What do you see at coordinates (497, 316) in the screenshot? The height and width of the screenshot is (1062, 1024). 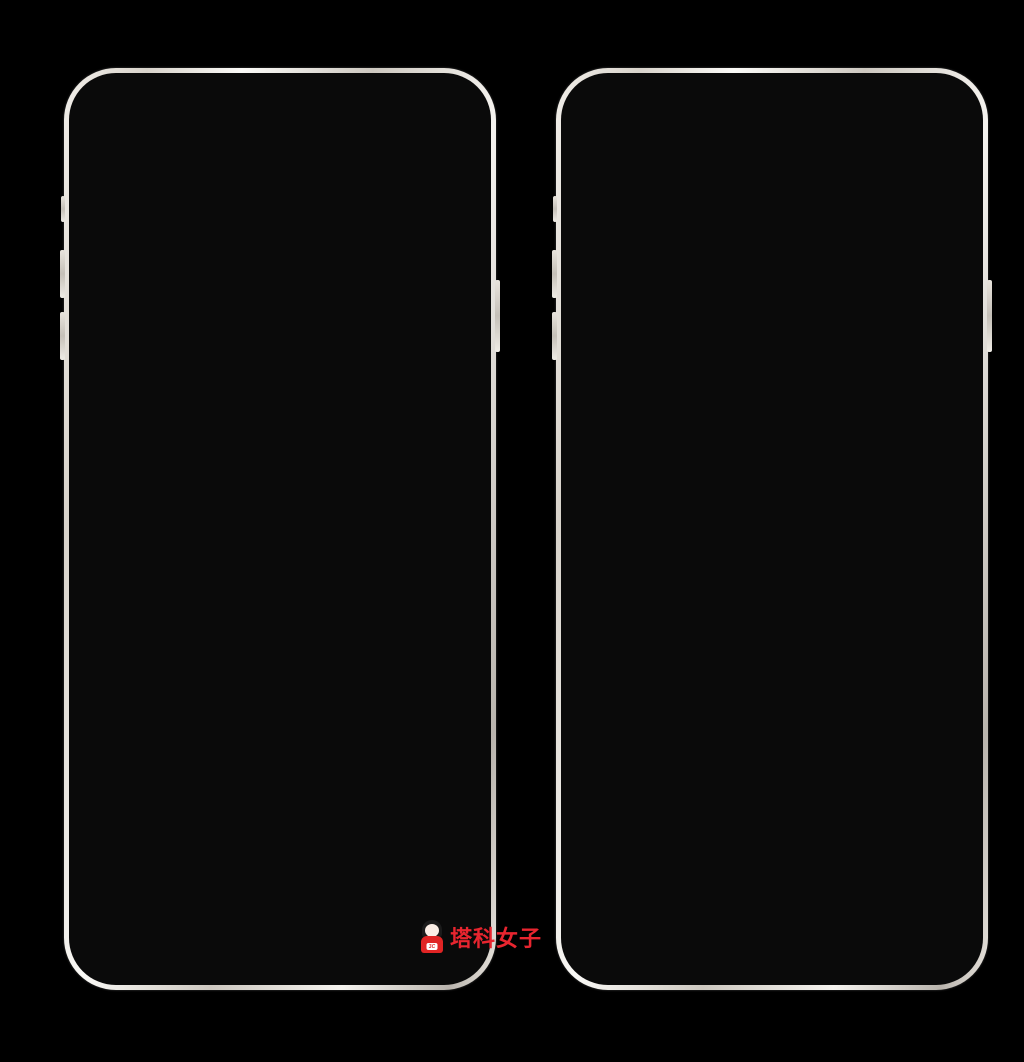 I see `power-button-left` at bounding box center [497, 316].